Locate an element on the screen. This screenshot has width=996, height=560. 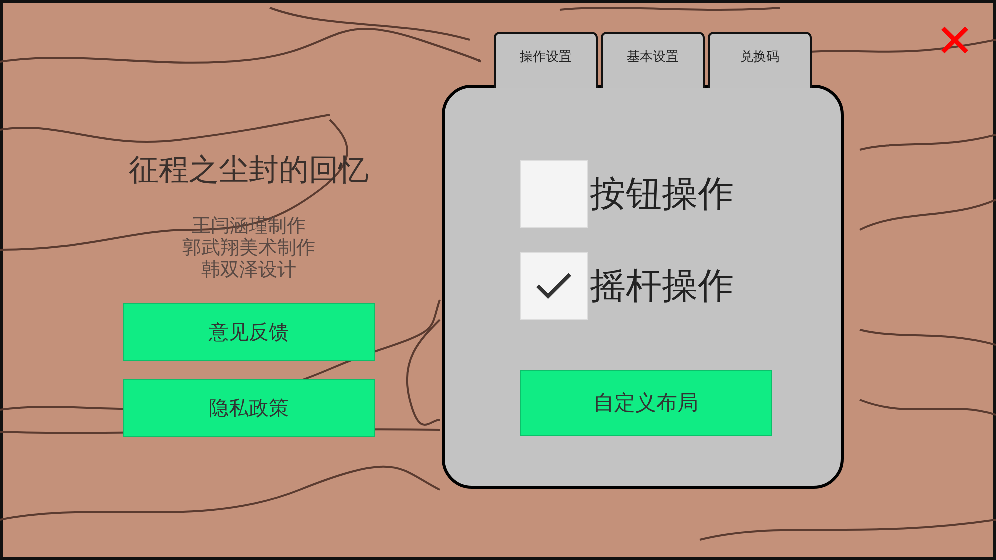
checkmark-icon is located at coordinates (554, 286).